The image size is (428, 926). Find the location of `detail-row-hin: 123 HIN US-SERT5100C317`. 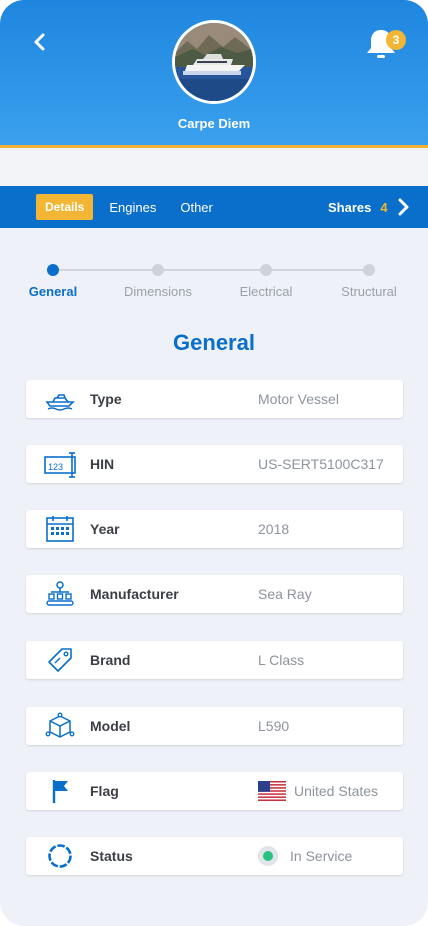

detail-row-hin: 123 HIN US-SERT5100C317 is located at coordinates (214, 464).